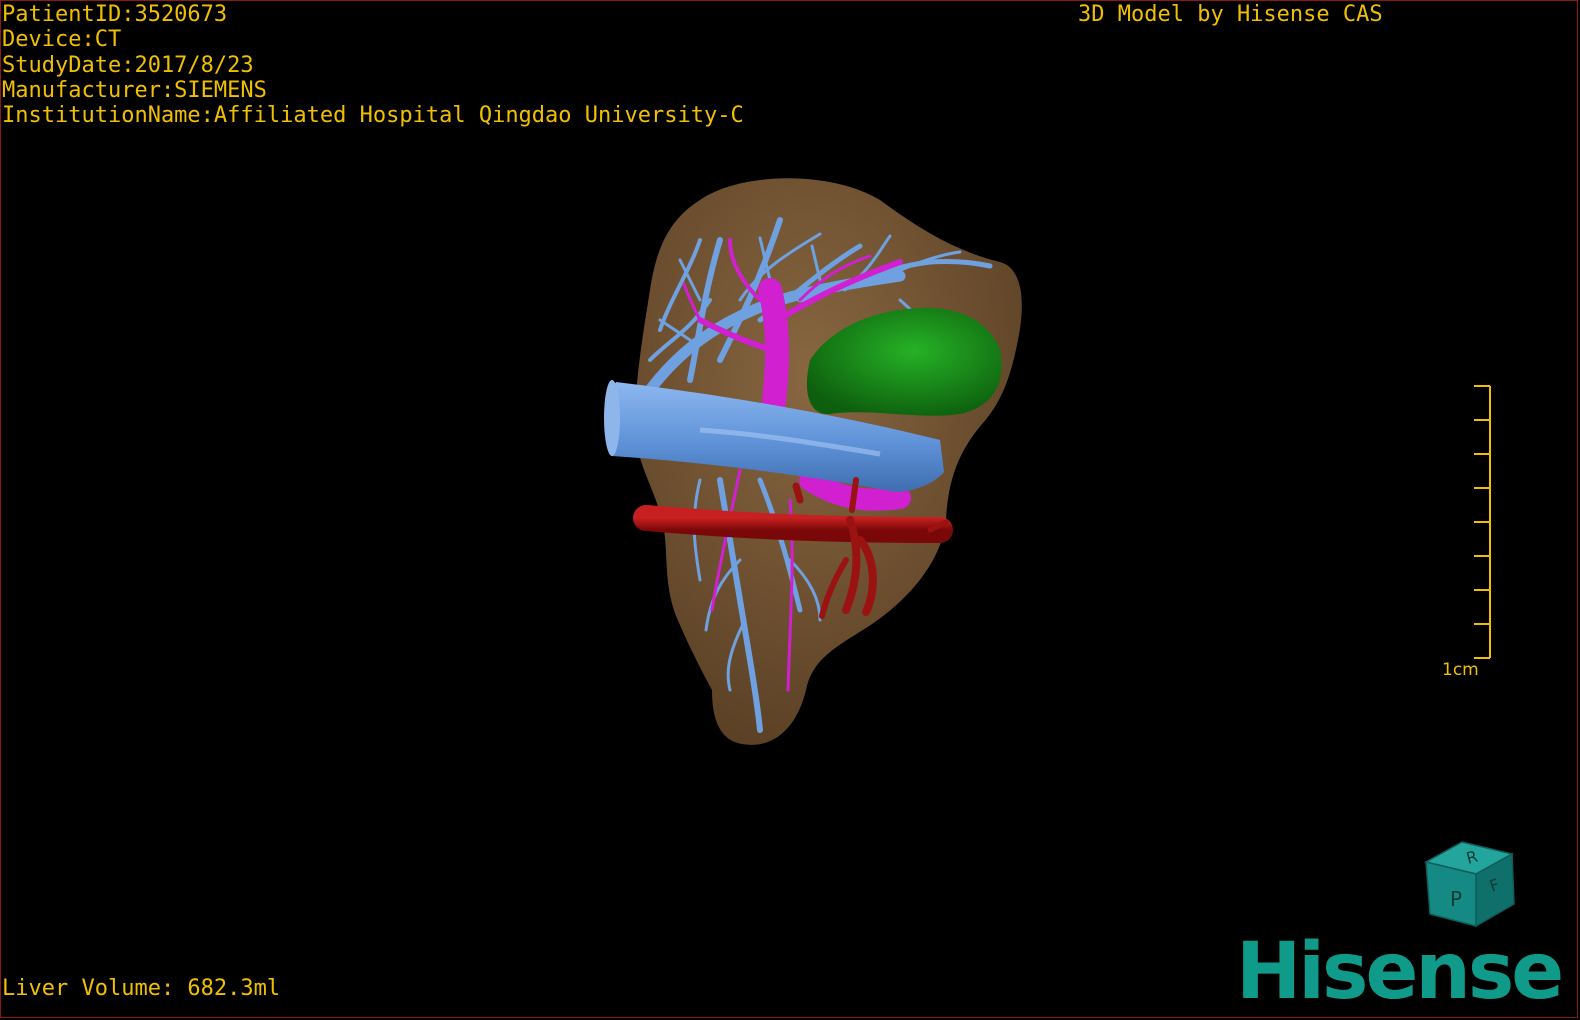 This screenshot has width=1580, height=1020. I want to click on scale-bar-label: 1cm, so click(1460, 670).